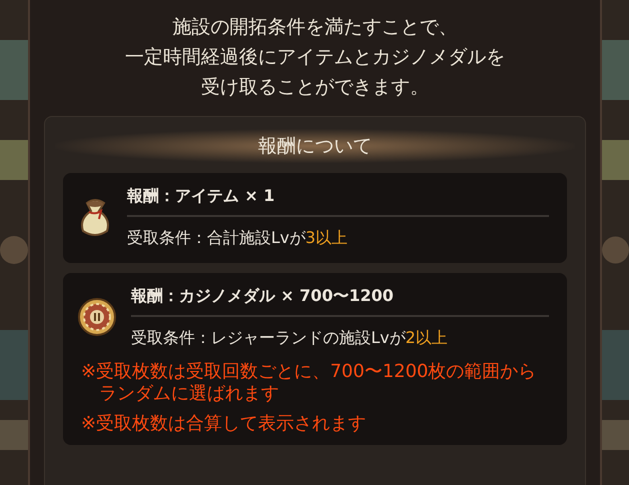 This screenshot has height=485, width=629. I want to click on condition-text: 受取条件：合計施設Lvが3以上, so click(238, 238).